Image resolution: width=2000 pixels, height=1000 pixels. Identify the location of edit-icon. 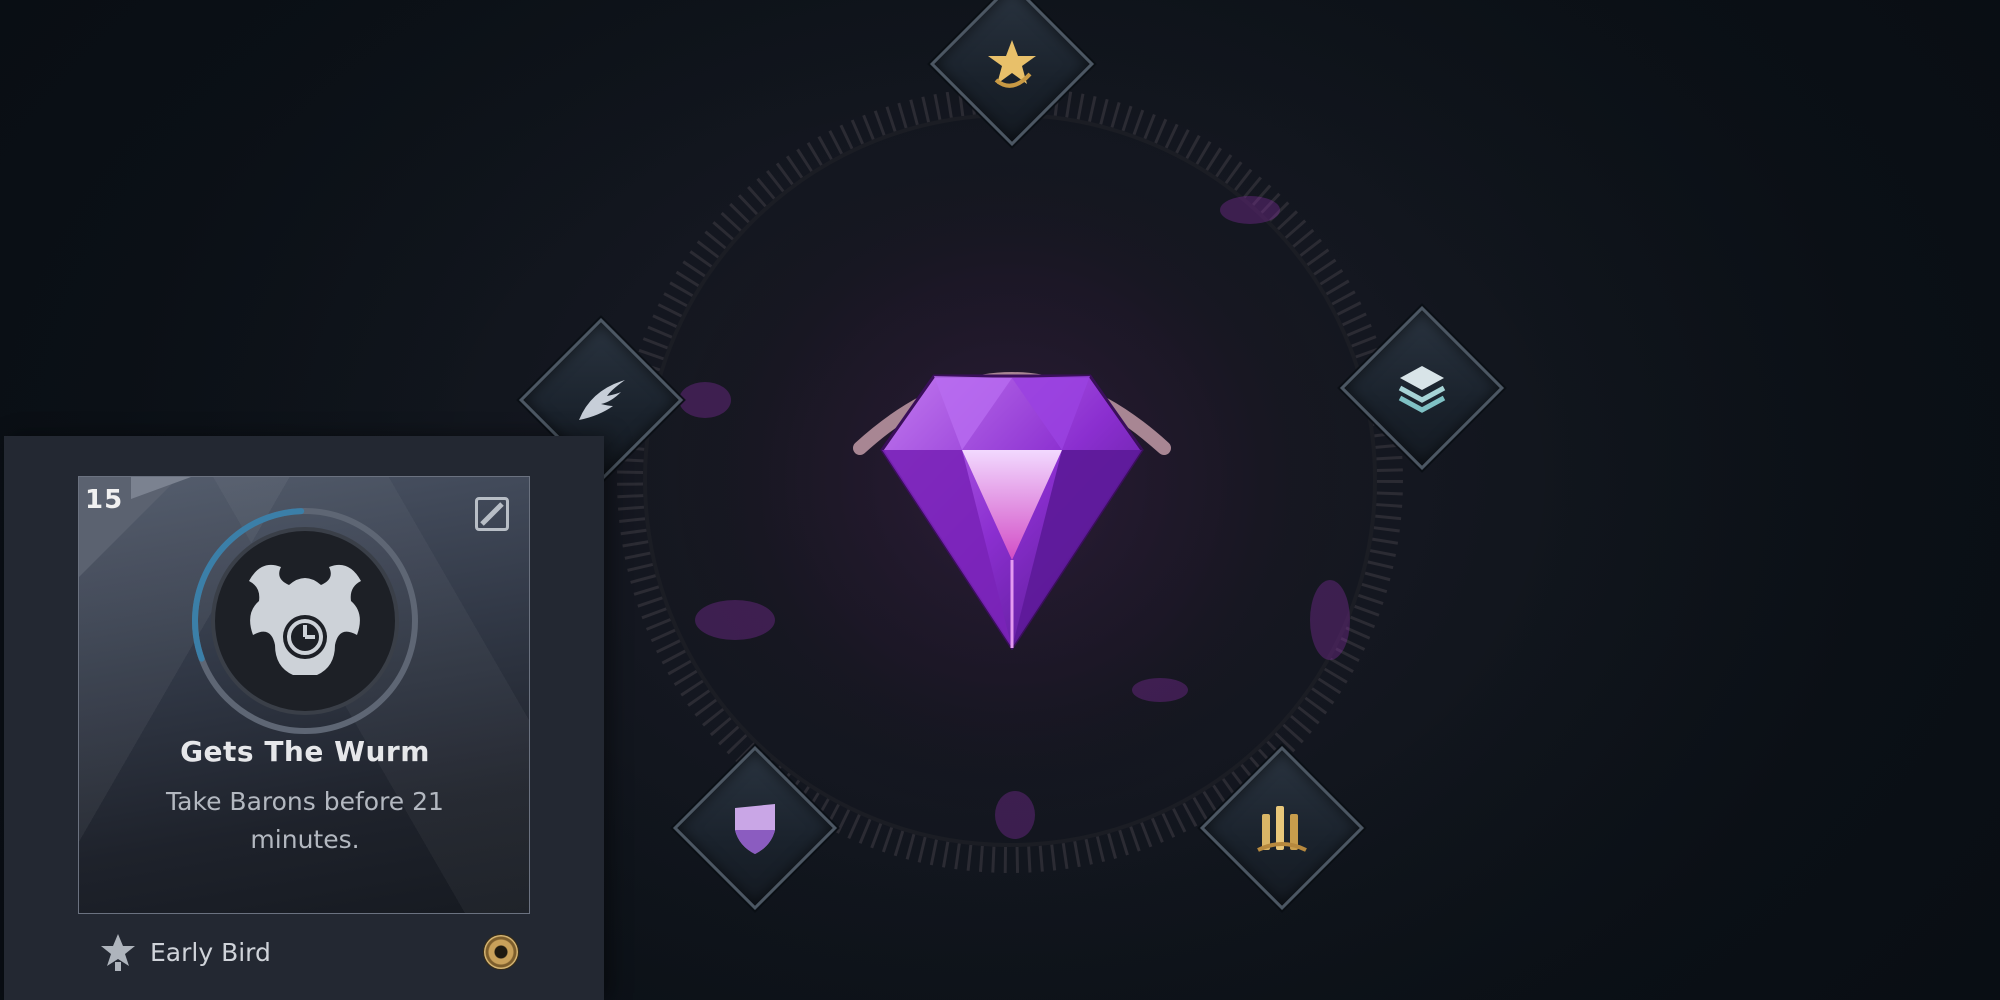
(492, 514).